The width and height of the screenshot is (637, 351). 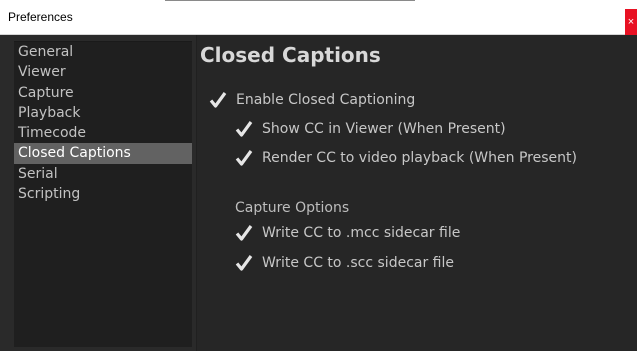 I want to click on title-bar: Preferences ×, so click(x=318, y=17).